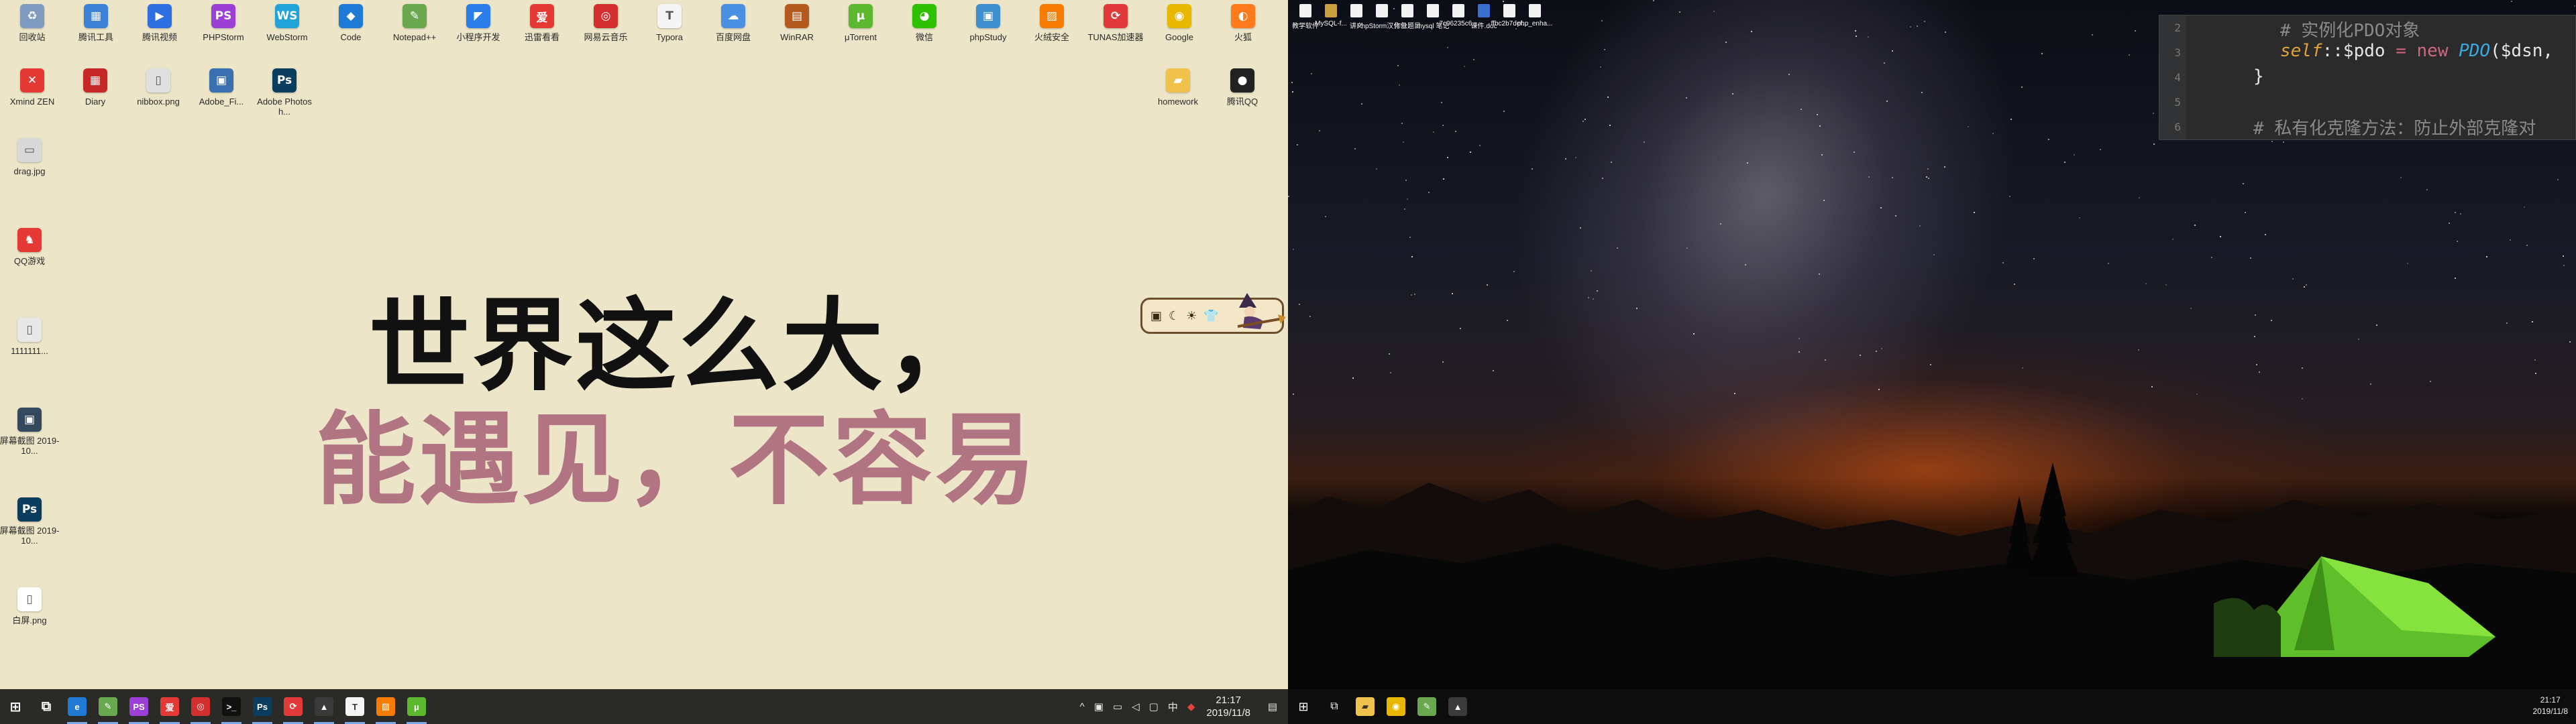 Image resolution: width=2576 pixels, height=724 pixels. Describe the element at coordinates (1052, 28) in the screenshot. I see `desktop-shortcut: ▨ 火绒安全` at that location.